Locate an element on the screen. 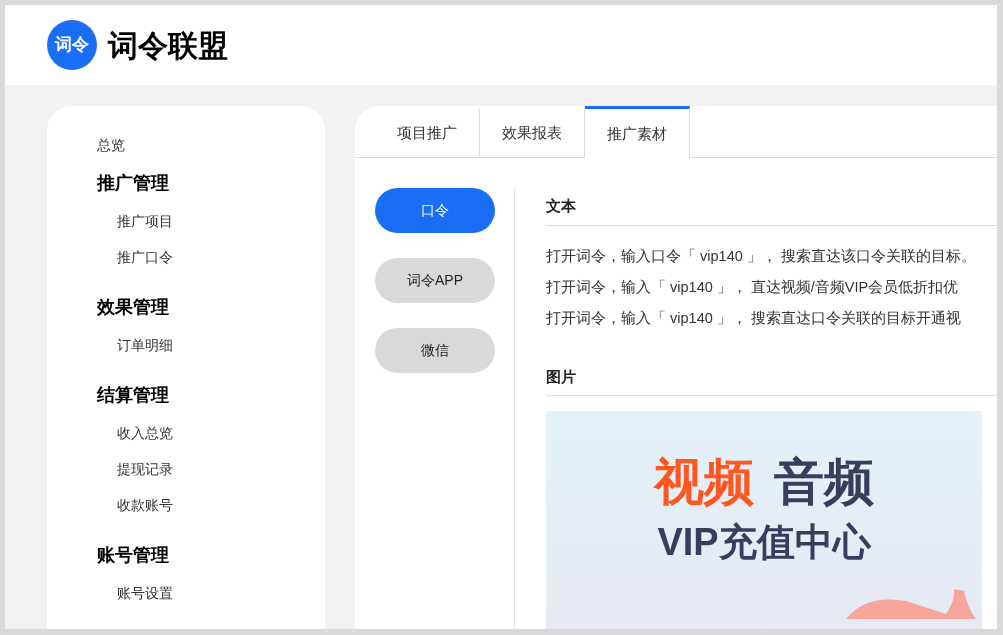  sidebar-group-title: 结算管理 is located at coordinates (133, 395).